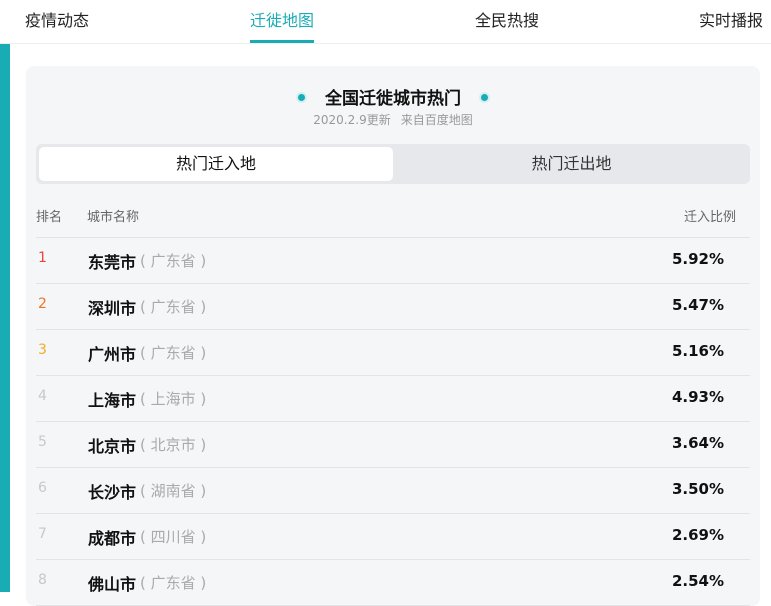 The height and width of the screenshot is (606, 771). I want to click on ratio-value: 2.69%, so click(697, 535).